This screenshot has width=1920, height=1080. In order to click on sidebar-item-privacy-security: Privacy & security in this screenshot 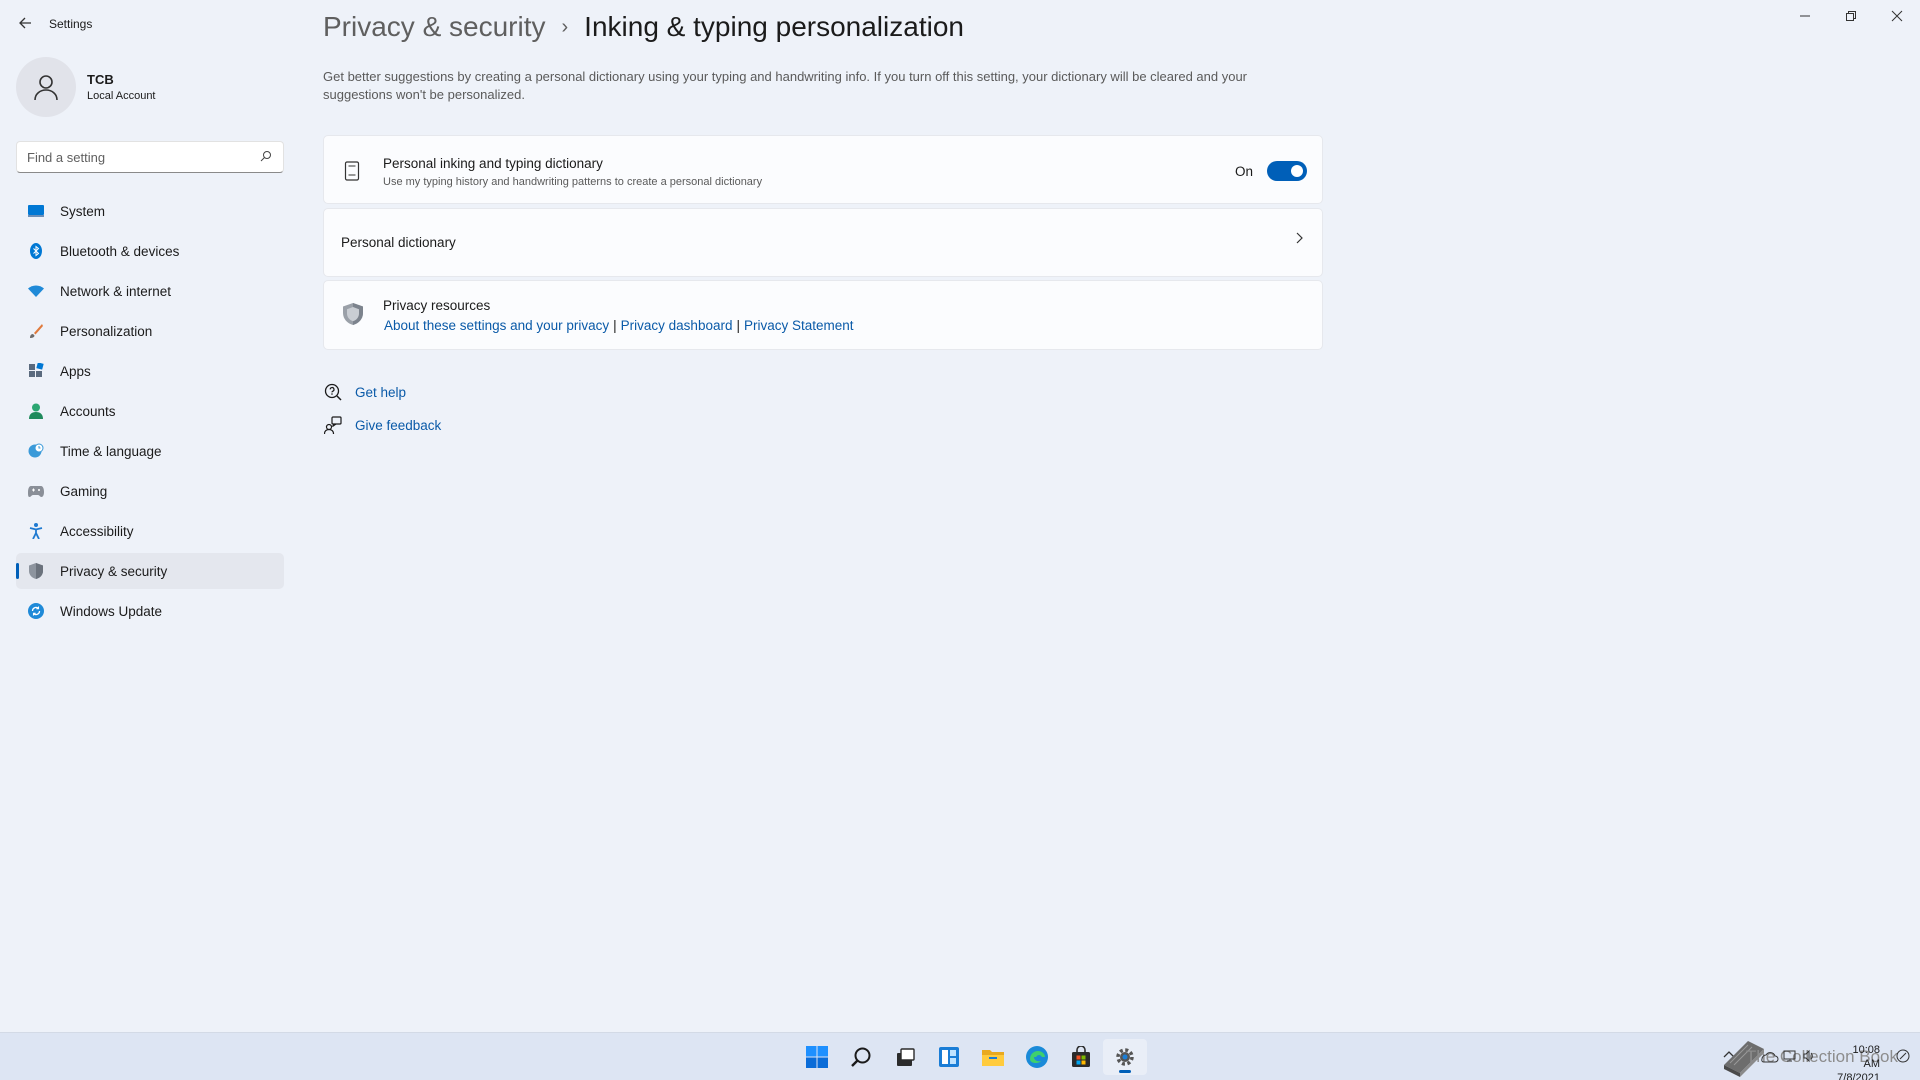, I will do `click(150, 571)`.